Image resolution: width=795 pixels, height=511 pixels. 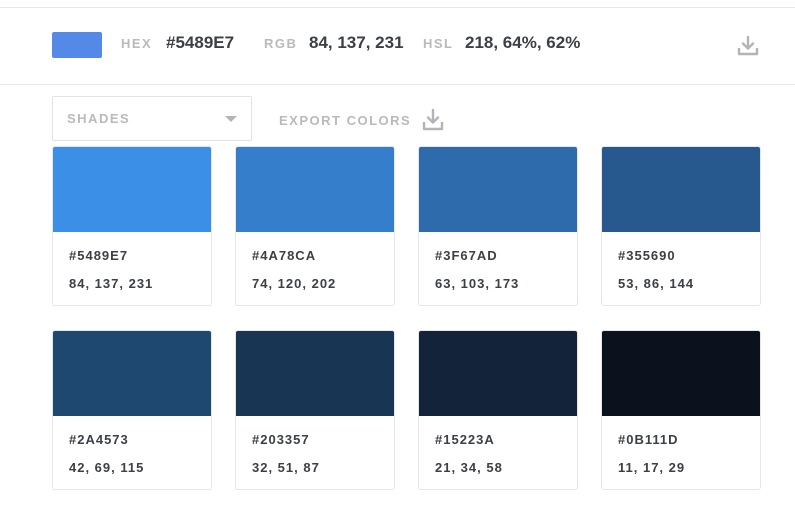 I want to click on shade-card: #203357 32, 51, 87, so click(x=315, y=410).